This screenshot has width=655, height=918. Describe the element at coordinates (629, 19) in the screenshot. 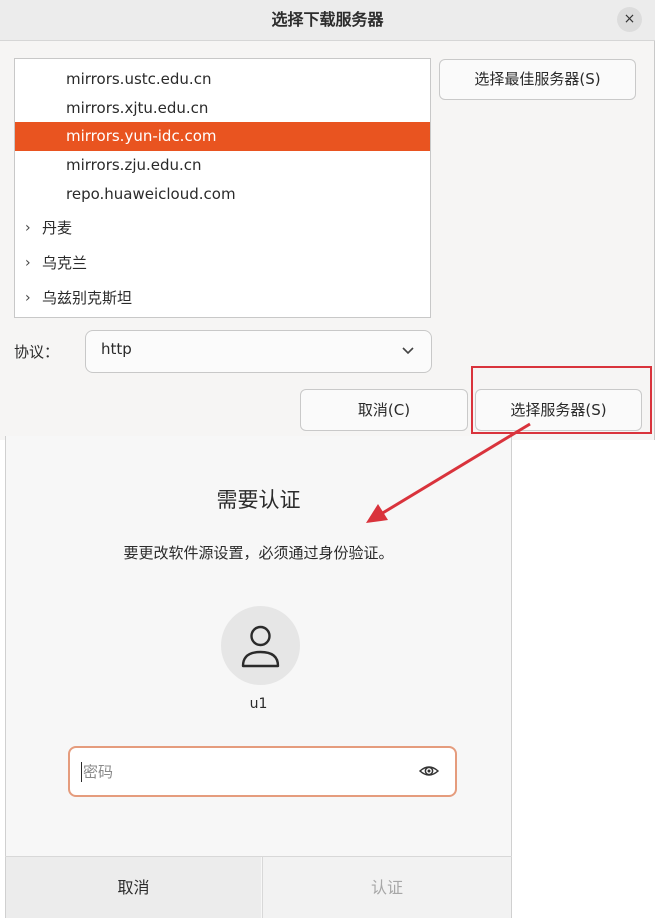

I see `close-icon: ×` at that location.